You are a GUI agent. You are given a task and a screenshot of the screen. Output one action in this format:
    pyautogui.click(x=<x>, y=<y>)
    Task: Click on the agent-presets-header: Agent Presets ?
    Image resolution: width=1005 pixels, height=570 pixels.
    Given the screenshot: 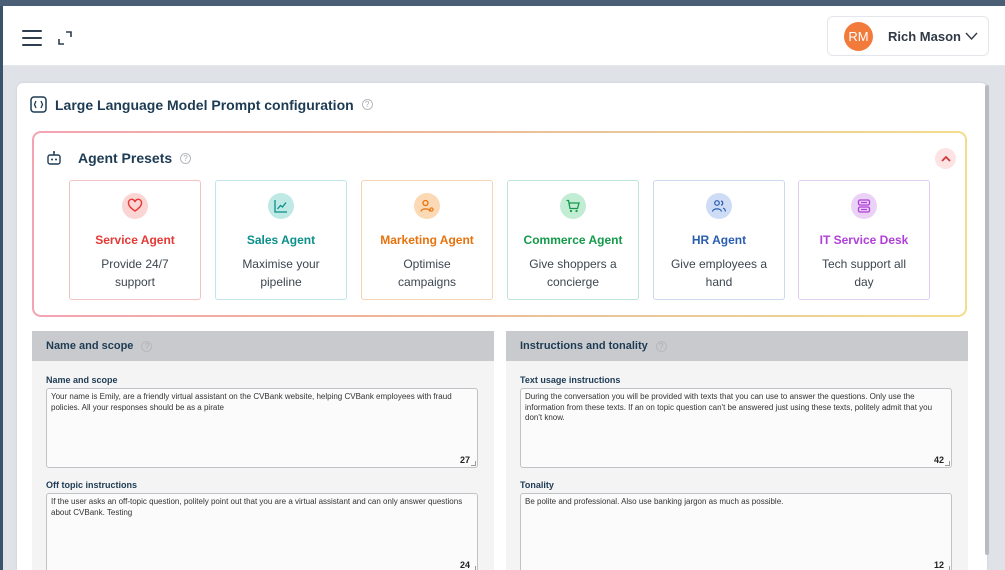 What is the action you would take?
    pyautogui.click(x=119, y=158)
    